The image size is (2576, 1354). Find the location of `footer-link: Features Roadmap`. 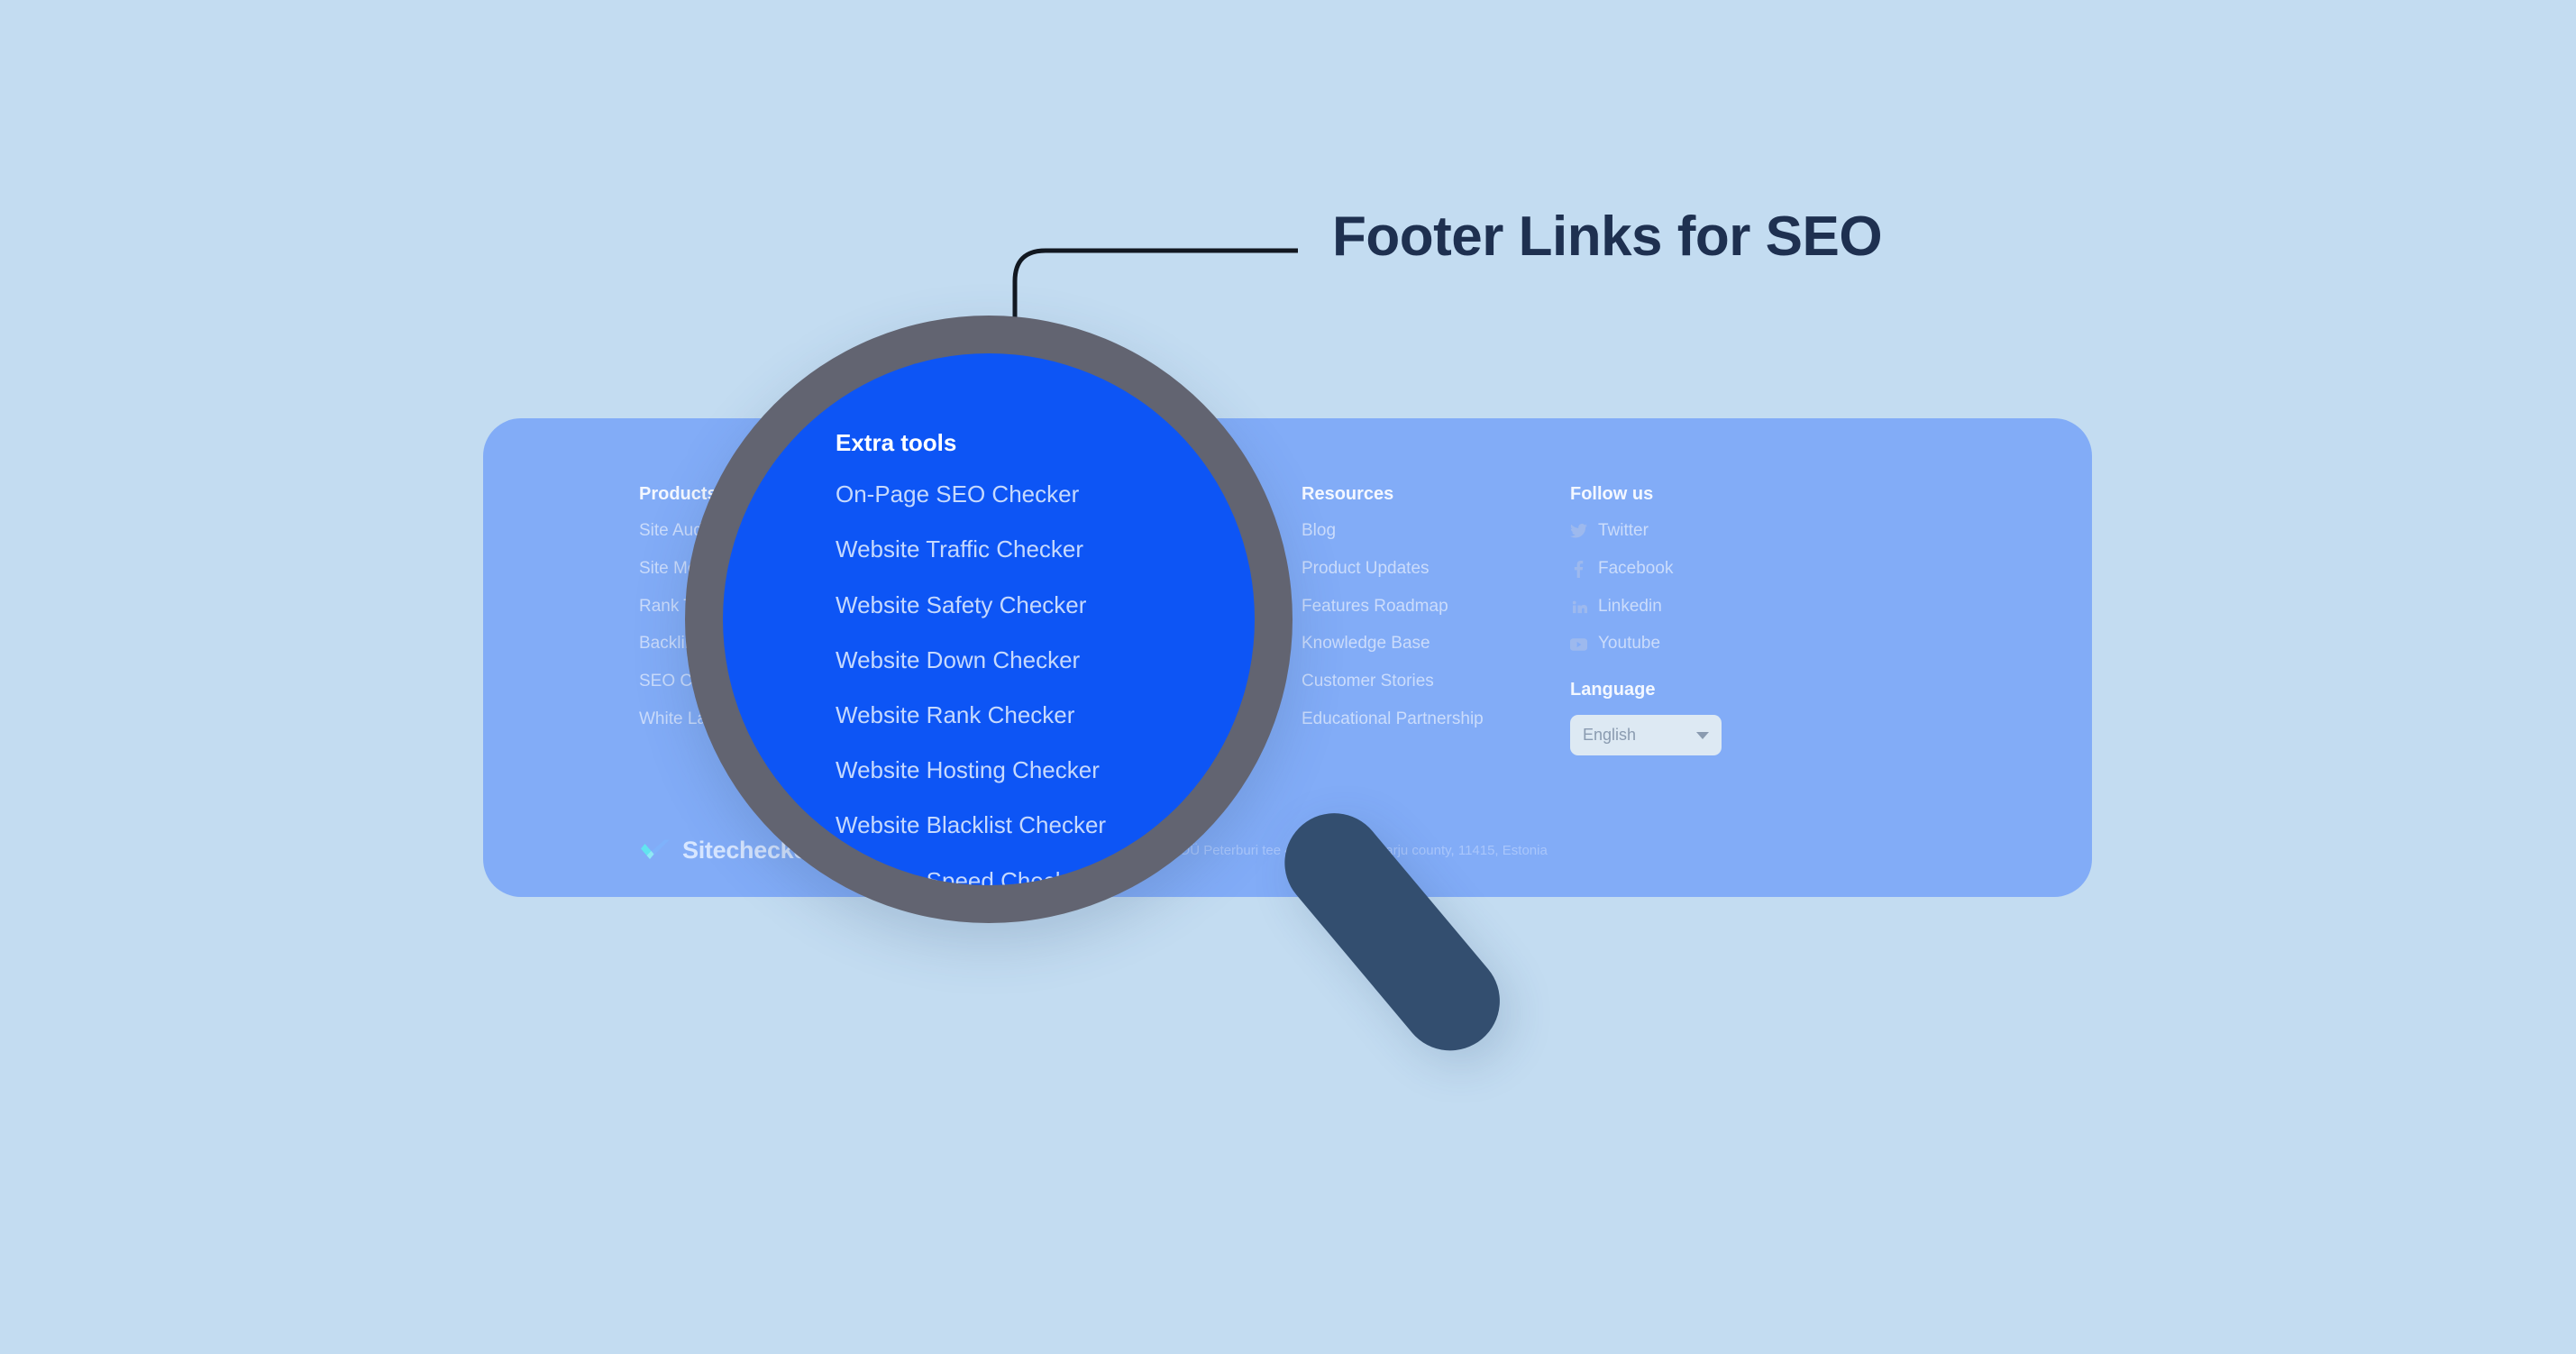

footer-link: Features Roadmap is located at coordinates (1436, 607).